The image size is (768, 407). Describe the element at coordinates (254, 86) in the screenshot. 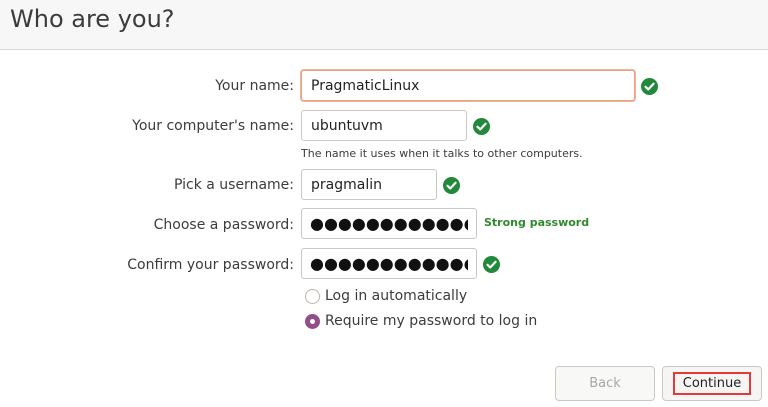

I see `name-label: Your name:` at that location.